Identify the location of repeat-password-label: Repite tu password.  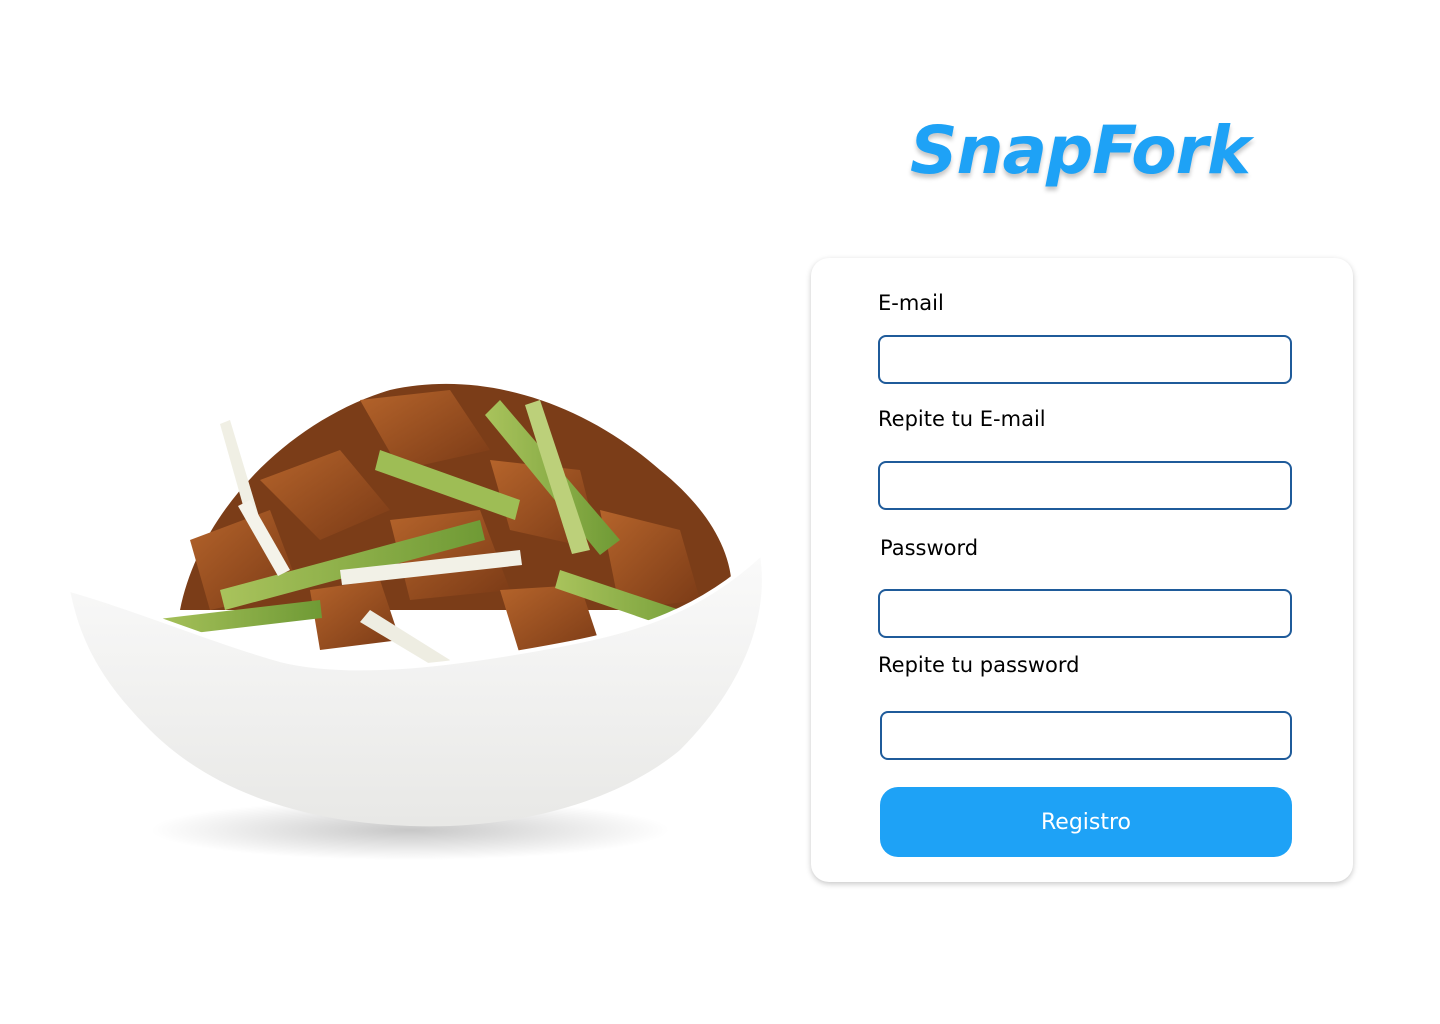
(979, 665).